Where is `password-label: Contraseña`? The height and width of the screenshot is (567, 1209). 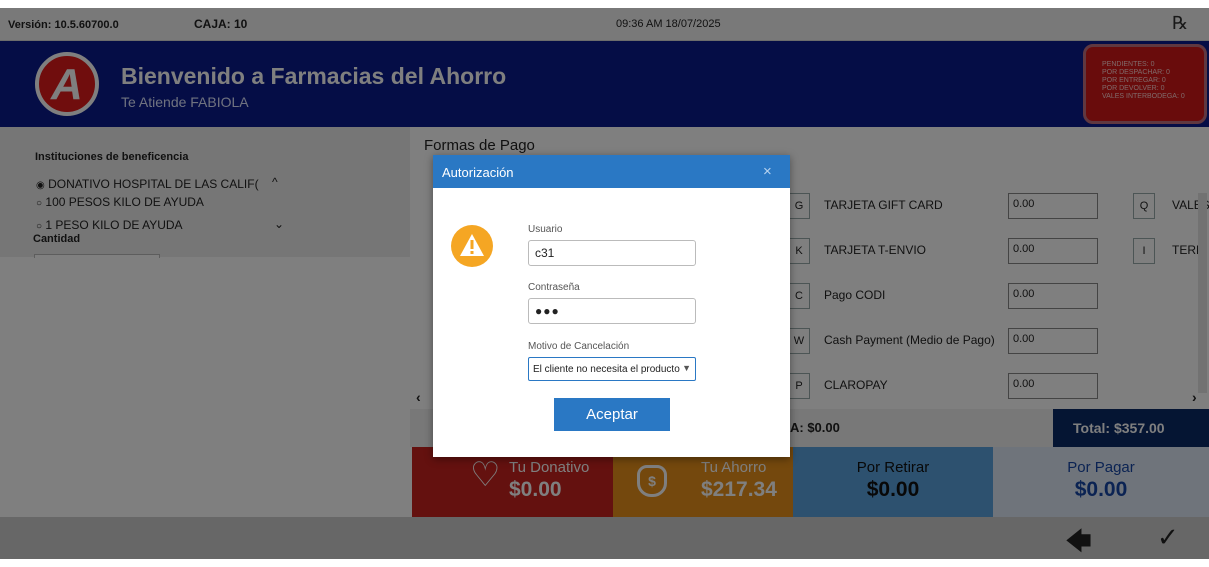 password-label: Contraseña is located at coordinates (554, 287).